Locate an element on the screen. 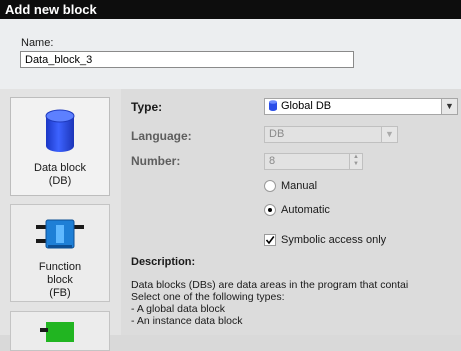  manual-radio-option: Manual is located at coordinates (290, 186).